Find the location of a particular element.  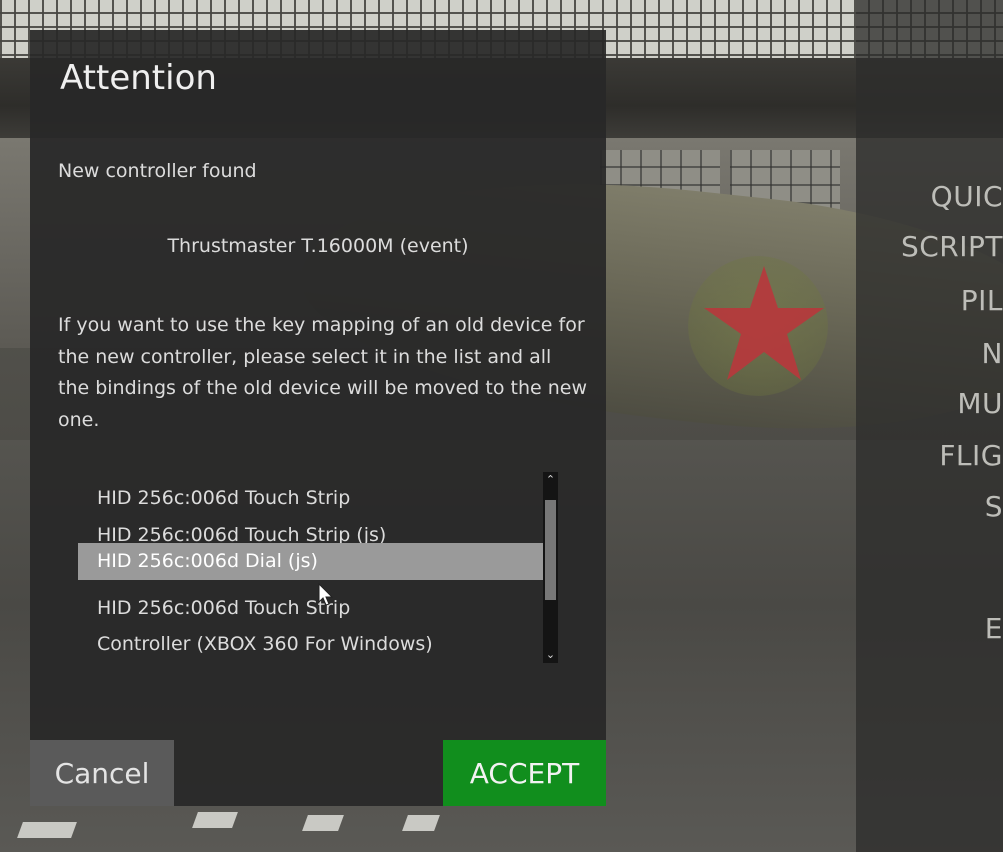

new-device-name: Thrustmaster T.16000M (event) is located at coordinates (318, 246).